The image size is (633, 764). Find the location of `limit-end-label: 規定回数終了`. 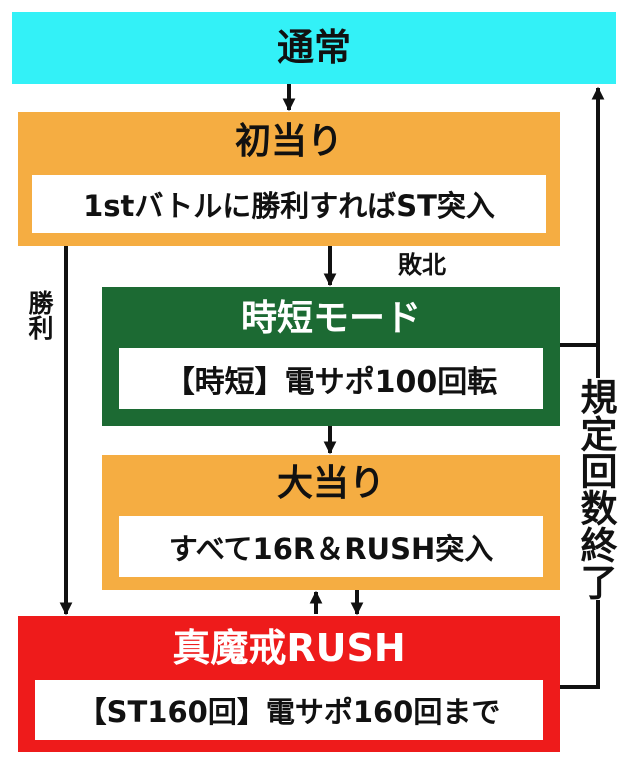

limit-end-label: 規定回数終了 is located at coordinates (596, 489).